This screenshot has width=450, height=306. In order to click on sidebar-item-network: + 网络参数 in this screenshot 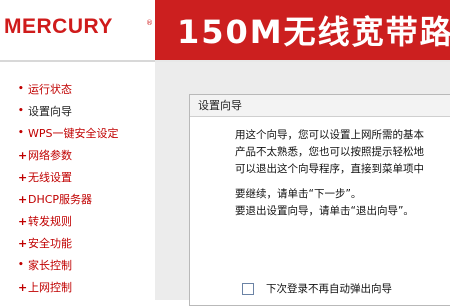, I will do `click(45, 155)`.